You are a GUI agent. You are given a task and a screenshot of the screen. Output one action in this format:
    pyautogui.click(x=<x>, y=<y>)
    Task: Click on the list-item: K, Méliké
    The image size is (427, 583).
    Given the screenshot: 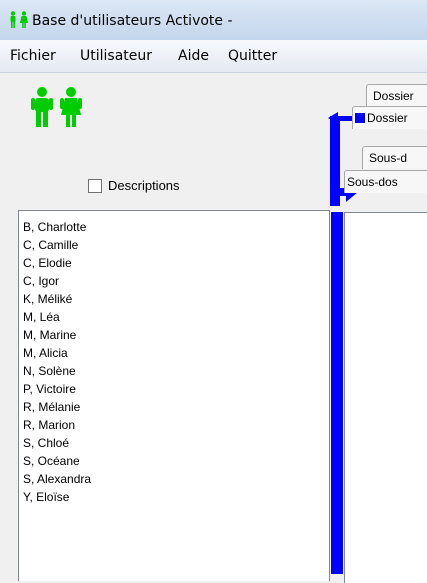 What is the action you would take?
    pyautogui.click(x=47, y=299)
    